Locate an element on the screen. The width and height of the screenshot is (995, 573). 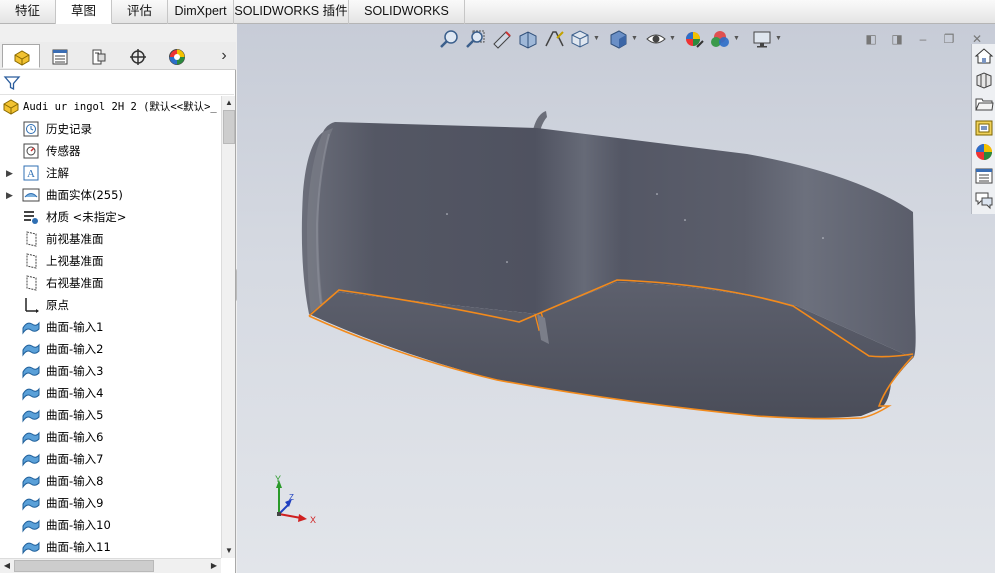
tree-item: 曲面-输入5 is located at coordinates (110, 415).